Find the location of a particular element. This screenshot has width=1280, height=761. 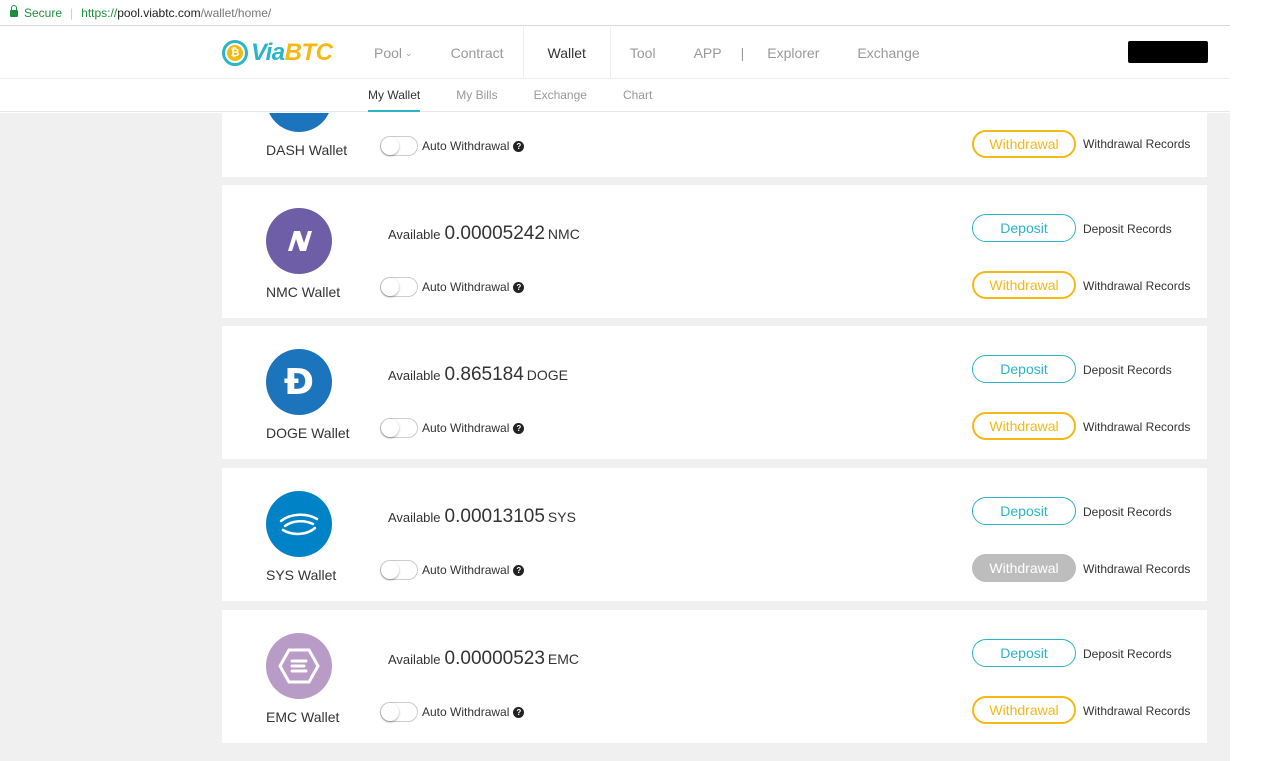

bitcoin-icon: ₿ is located at coordinates (235, 53).